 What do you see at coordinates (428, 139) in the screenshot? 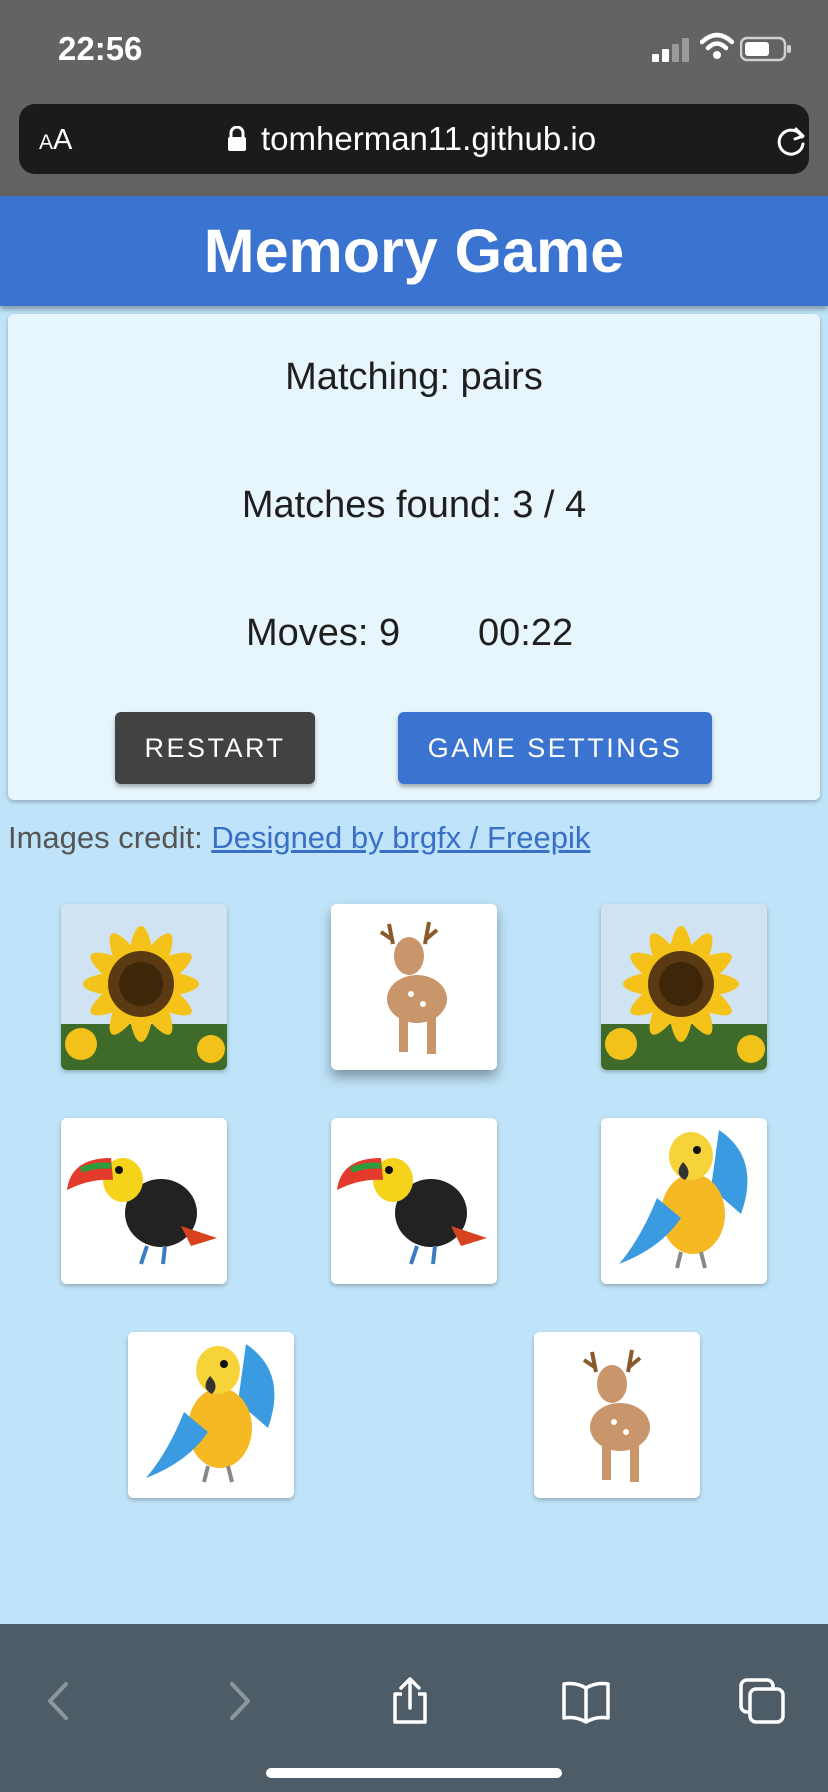
I see `url-text: tomherman11.github.io` at bounding box center [428, 139].